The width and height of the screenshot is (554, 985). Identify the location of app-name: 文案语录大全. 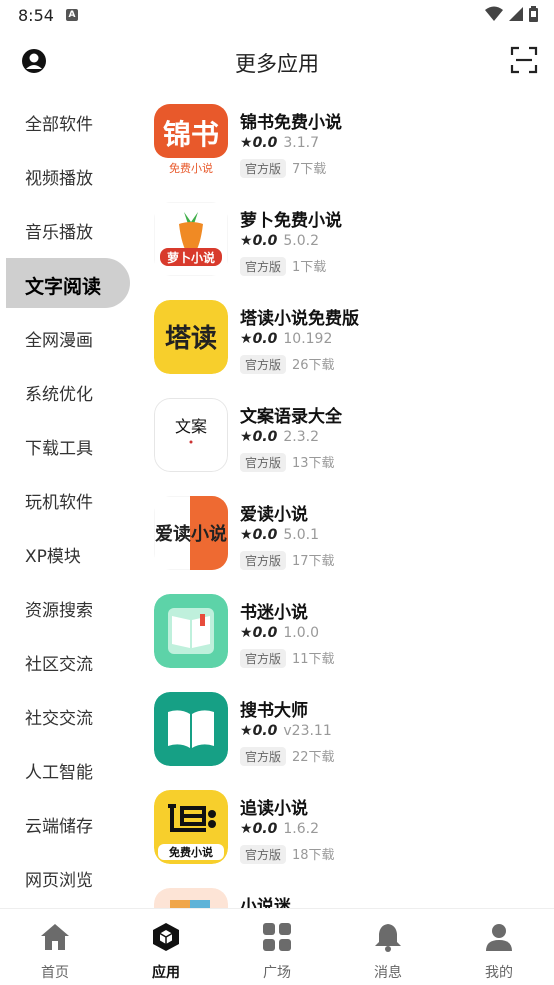
(291, 417).